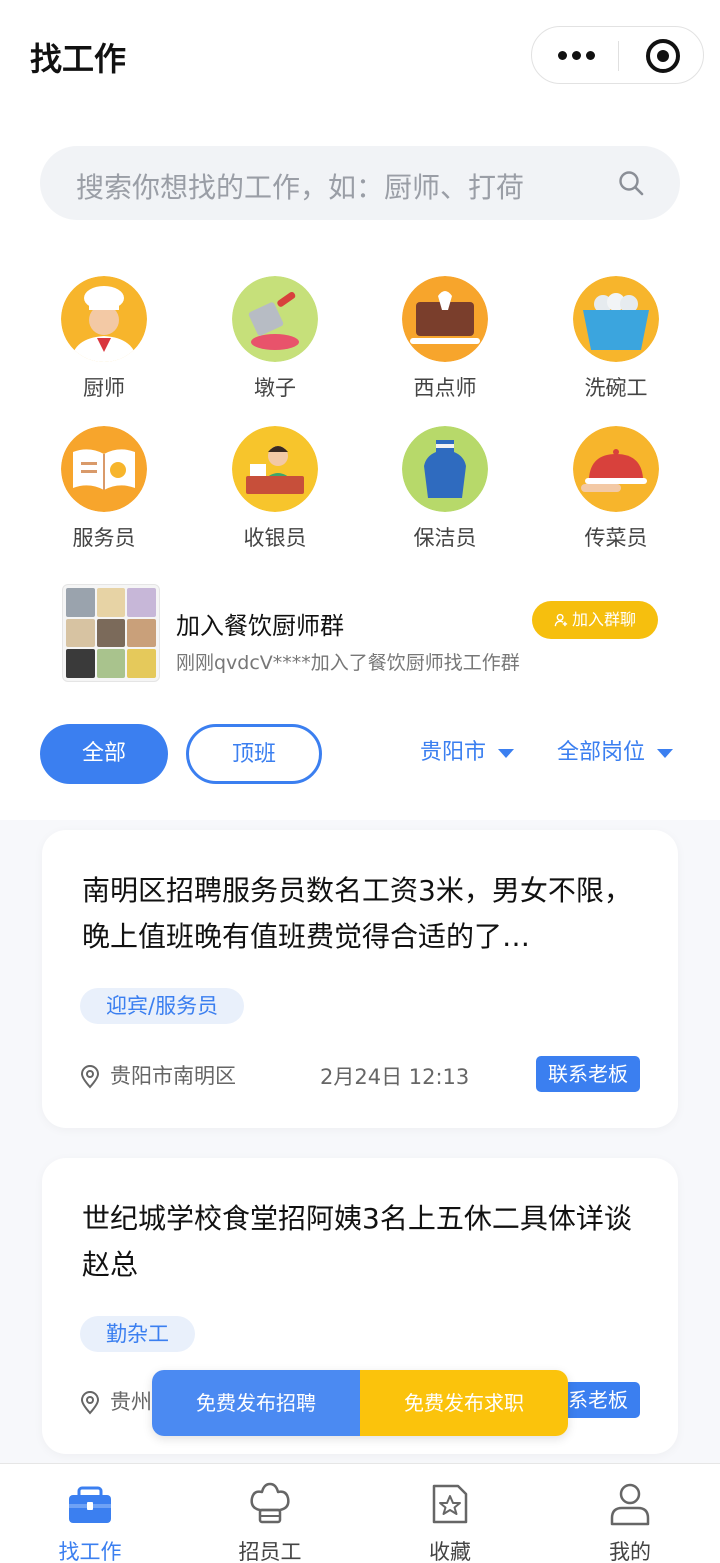  I want to click on post-actions: 免费发布招聘 免费发布求职, so click(360, 1403).